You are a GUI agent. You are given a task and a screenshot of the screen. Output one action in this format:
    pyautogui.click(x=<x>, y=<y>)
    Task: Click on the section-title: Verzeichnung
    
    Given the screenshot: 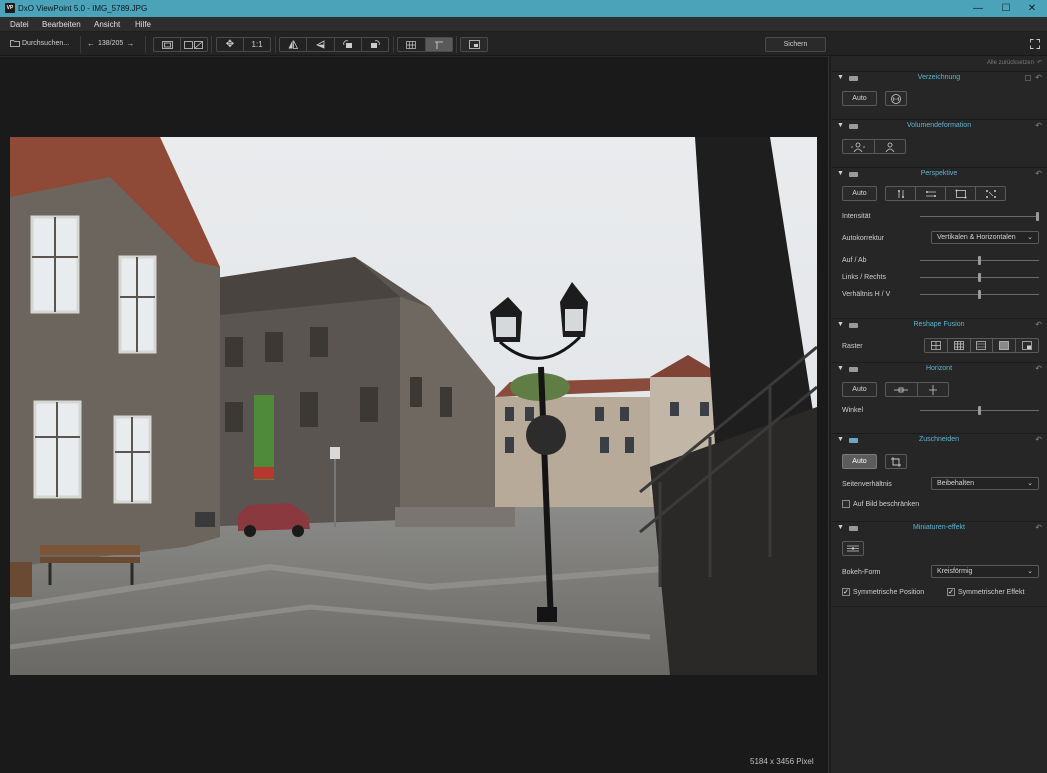 What is the action you would take?
    pyautogui.click(x=939, y=77)
    